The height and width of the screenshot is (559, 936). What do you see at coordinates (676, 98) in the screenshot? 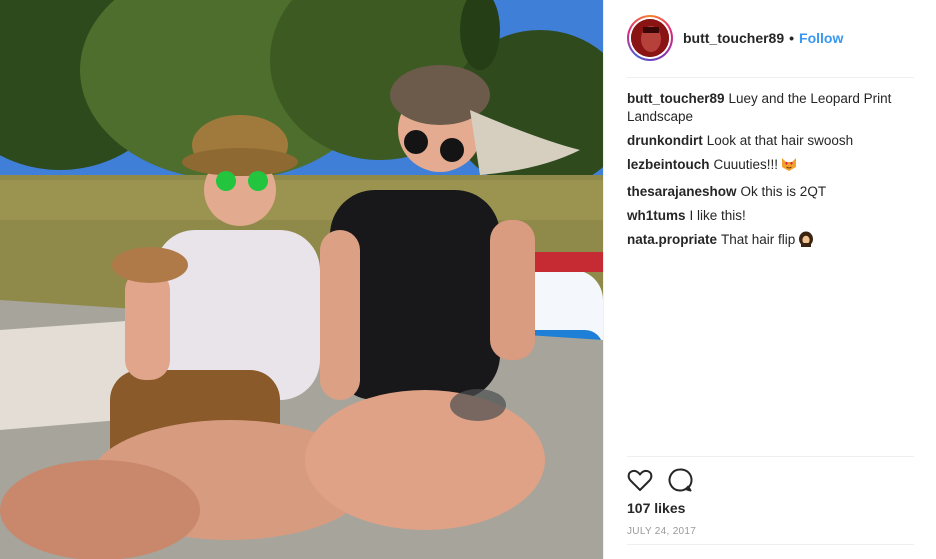
I see `comment-username: butt_toucher89` at bounding box center [676, 98].